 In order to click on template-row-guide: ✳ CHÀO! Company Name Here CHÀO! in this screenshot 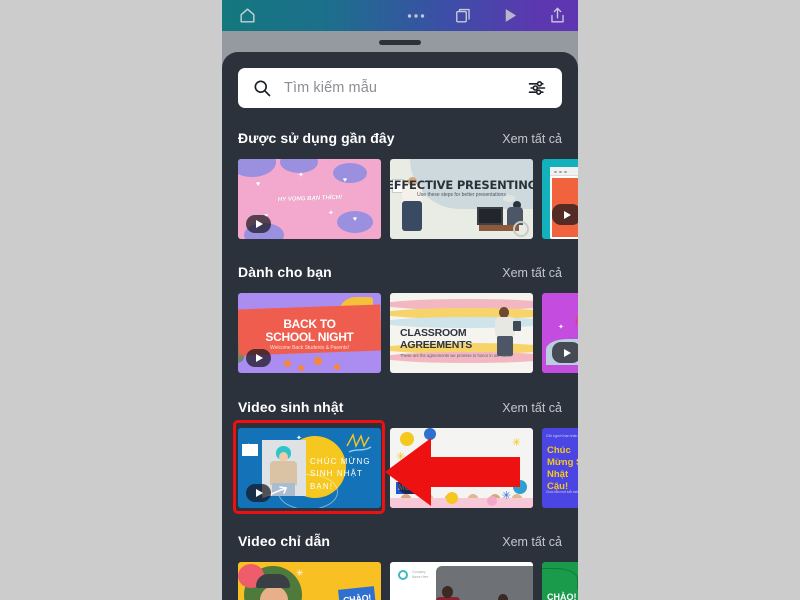, I will do `click(400, 581)`.